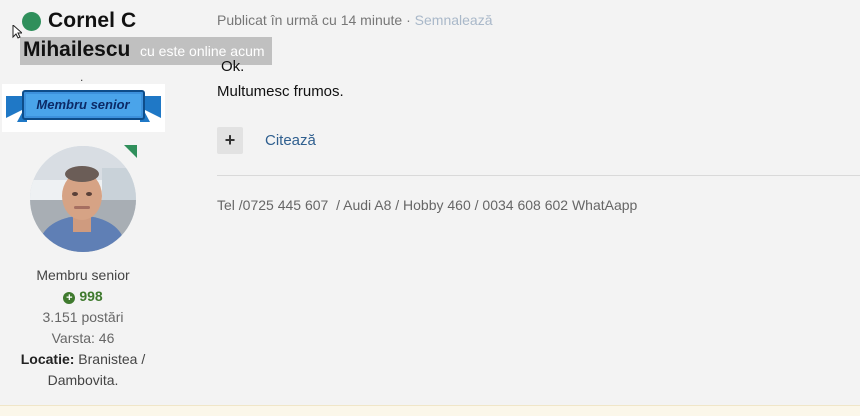 The image size is (860, 416). Describe the element at coordinates (69, 298) in the screenshot. I see `plus-circle-icon: +` at that location.